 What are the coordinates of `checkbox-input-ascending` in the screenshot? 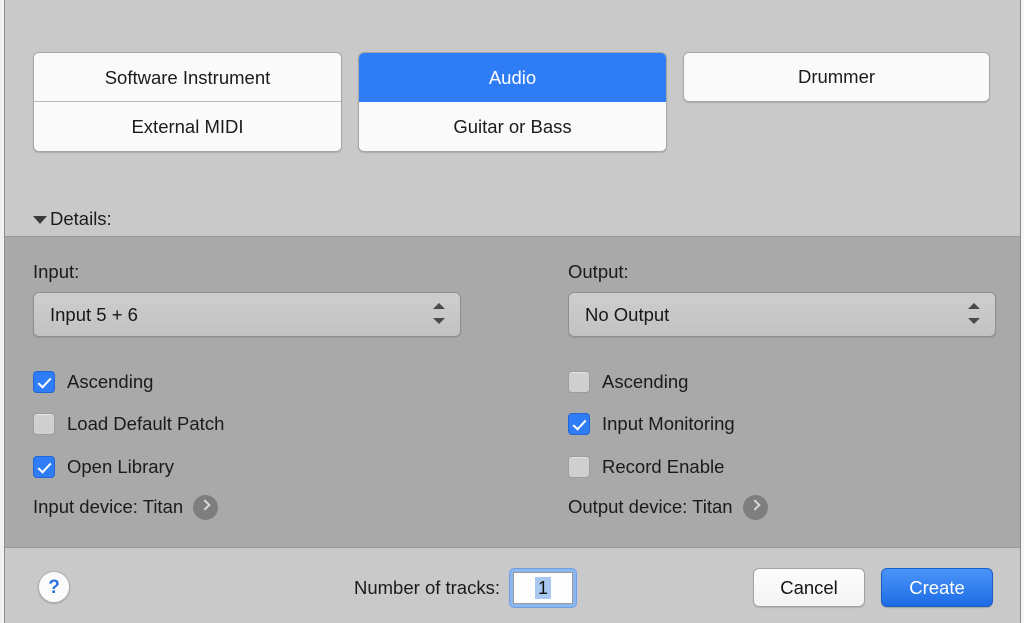 It's located at (44, 382).